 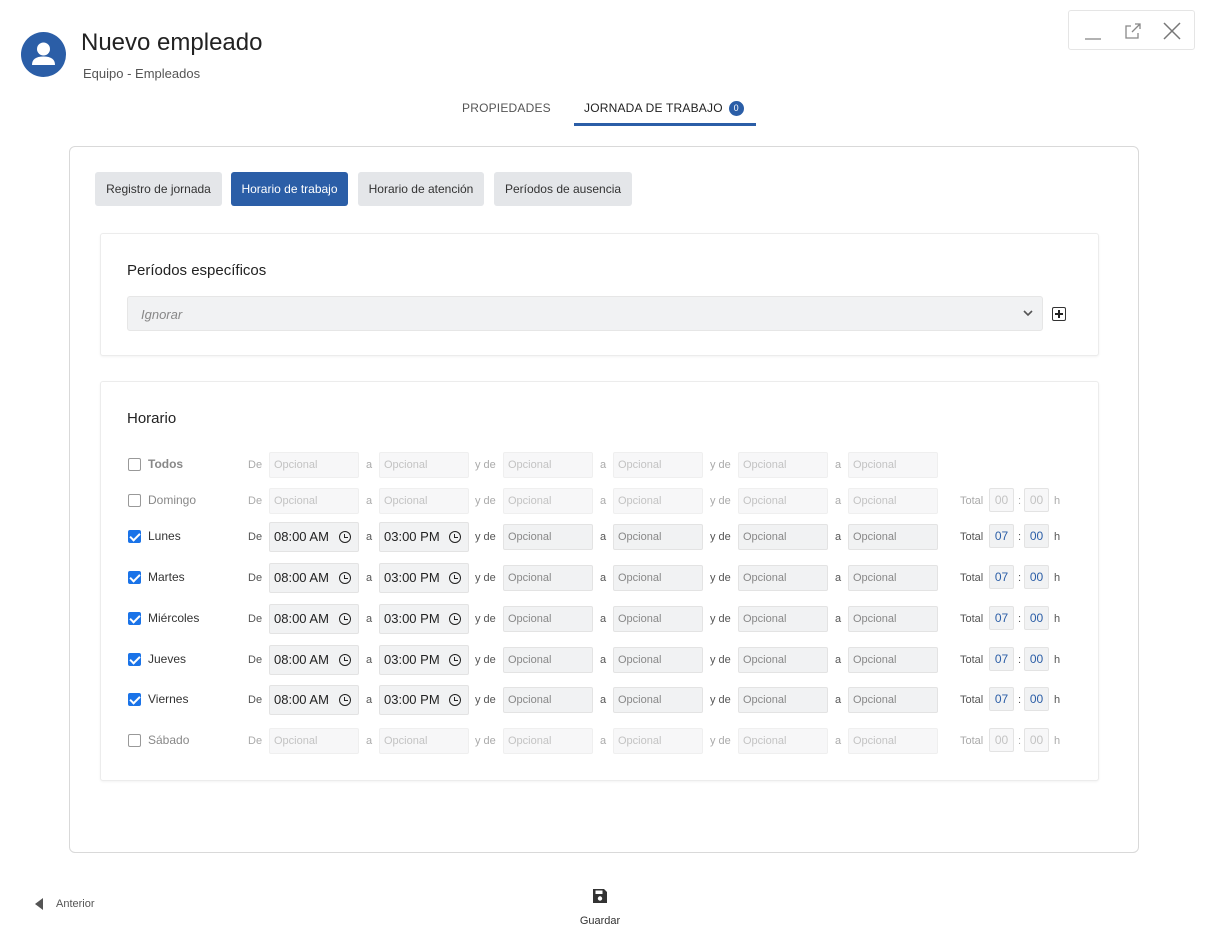 I want to click on plus-square-icon, so click(x=1059, y=314).